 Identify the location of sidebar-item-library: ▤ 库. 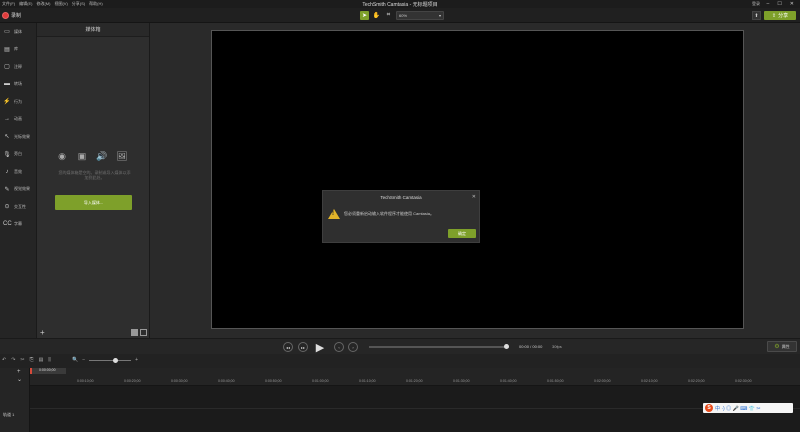
(18, 50).